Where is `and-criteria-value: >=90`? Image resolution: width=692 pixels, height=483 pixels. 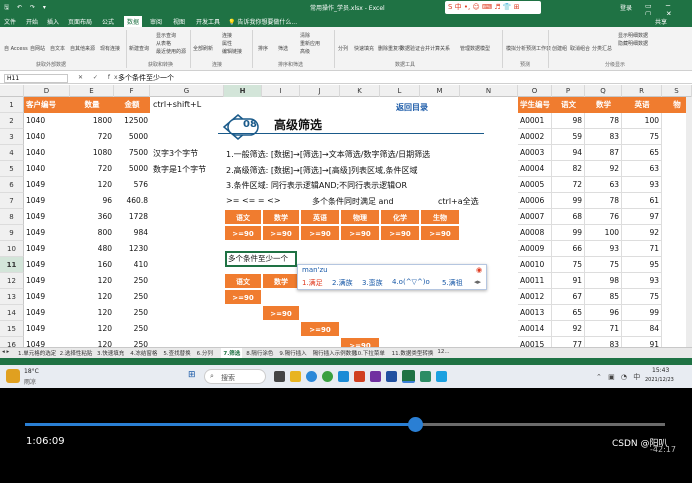 and-criteria-value: >=90 is located at coordinates (440, 233).